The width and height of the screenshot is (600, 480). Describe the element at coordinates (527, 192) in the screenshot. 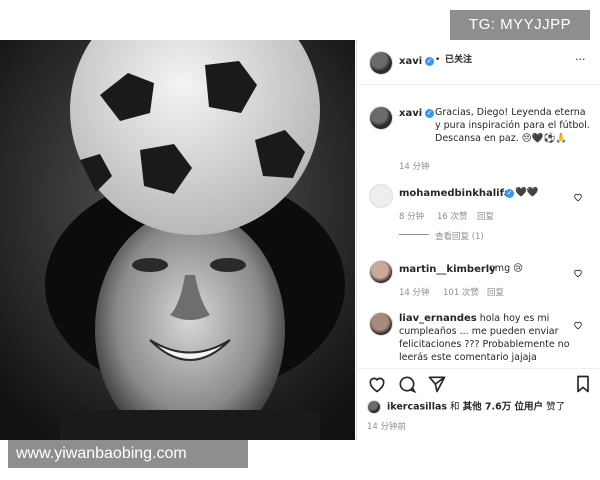

I see `comment-text: 🖤🖤` at that location.